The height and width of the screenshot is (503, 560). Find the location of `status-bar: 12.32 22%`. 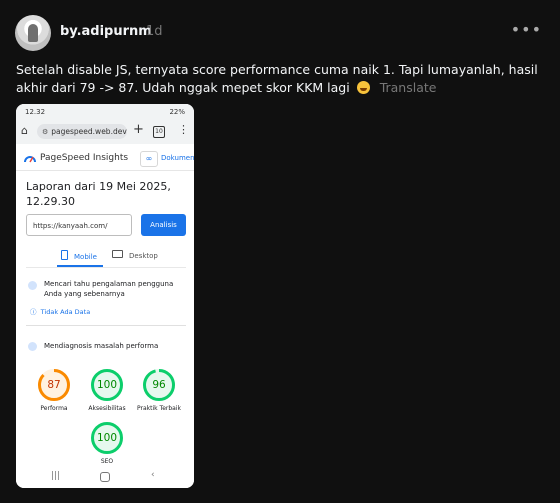

status-bar: 12.32 22% is located at coordinates (105, 112).